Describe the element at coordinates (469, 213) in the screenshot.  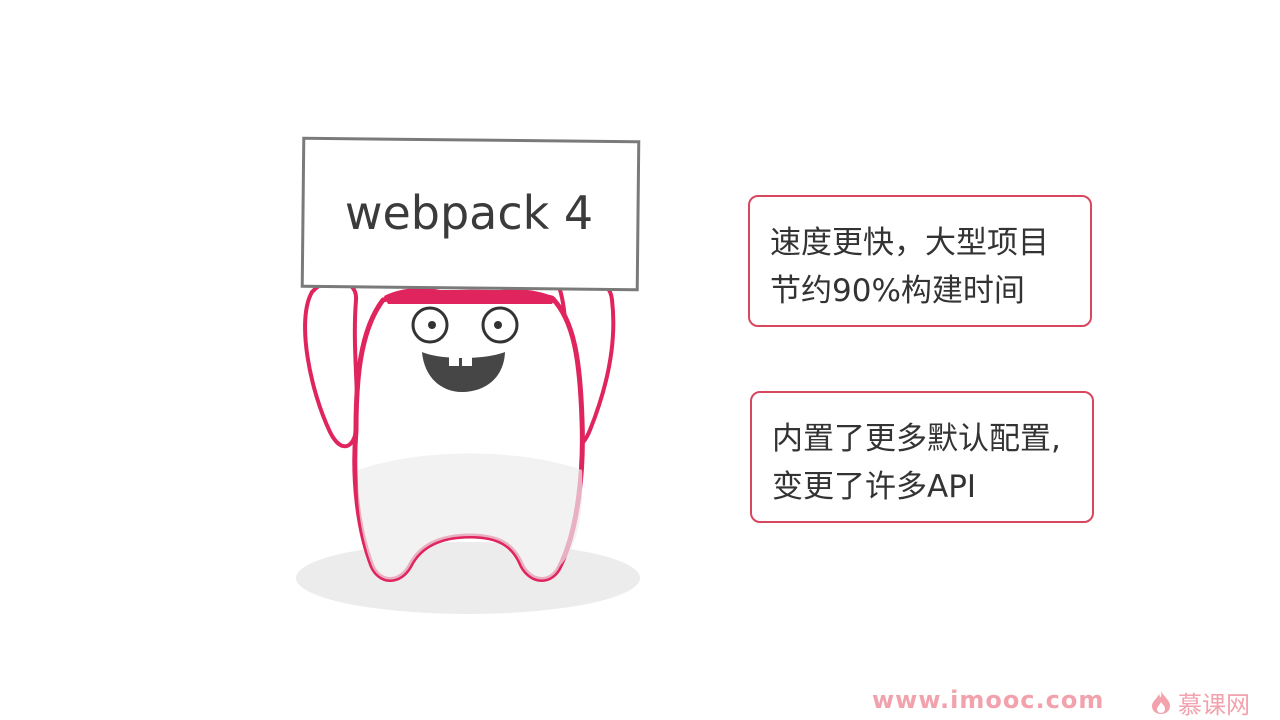
I see `sign-label: webpack 4` at that location.